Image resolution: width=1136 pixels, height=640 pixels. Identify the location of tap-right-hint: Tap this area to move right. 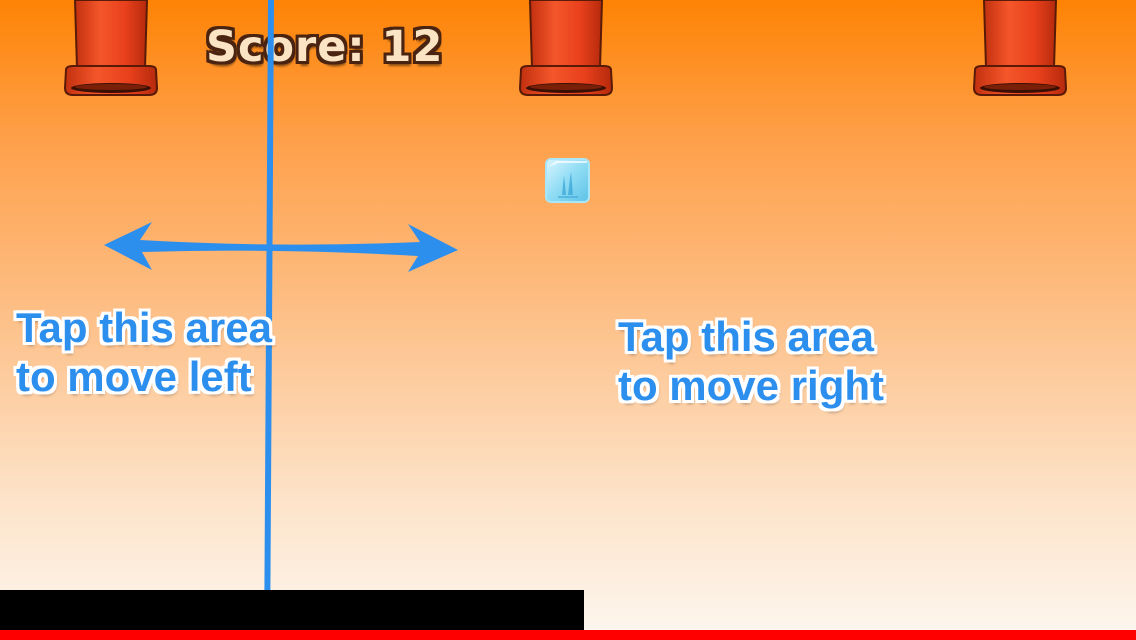
(751, 361).